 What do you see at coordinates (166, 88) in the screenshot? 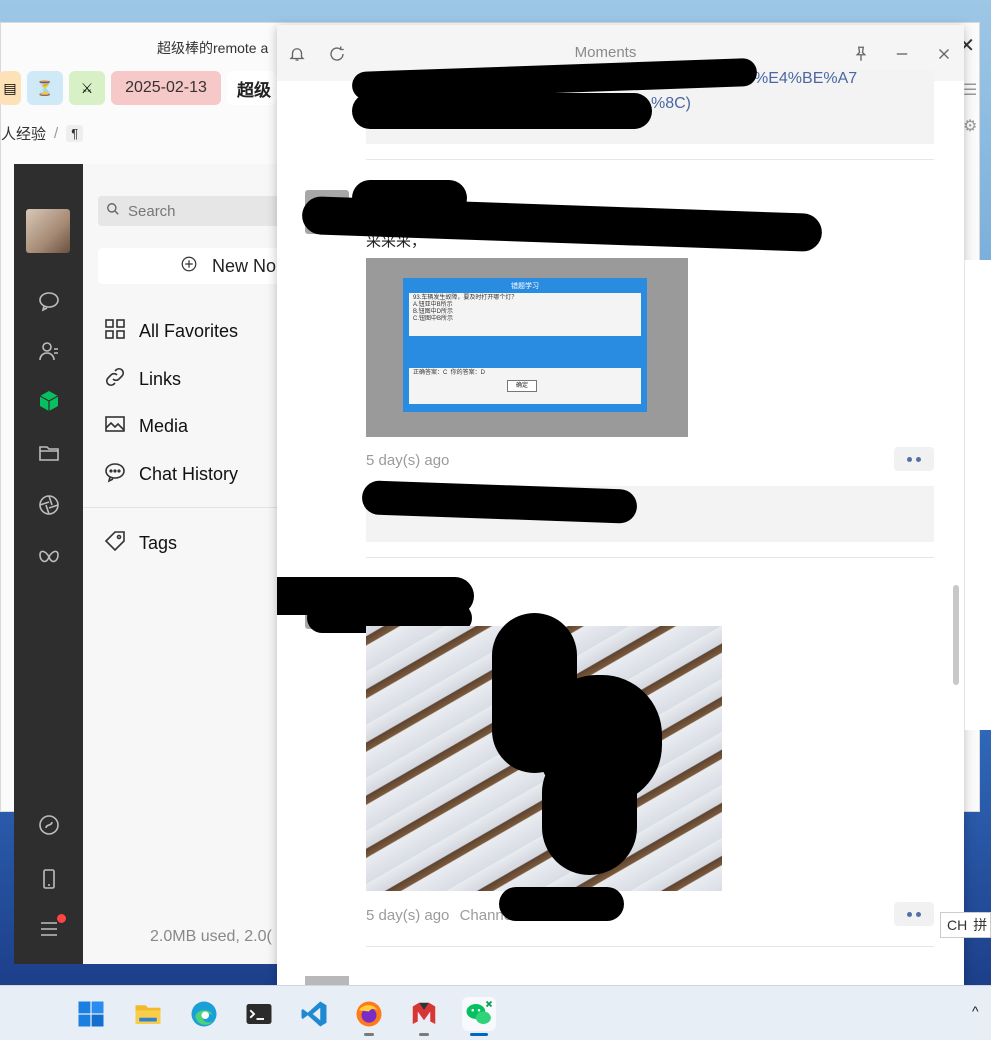
I see `tab-date: 2025-02-13` at bounding box center [166, 88].